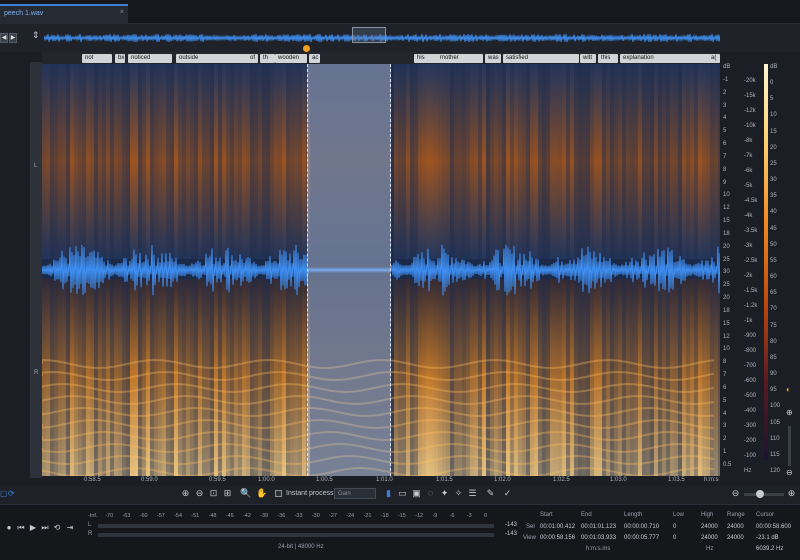 This screenshot has height=560, width=800. I want to click on sel-low-field: 0, so click(674, 527).